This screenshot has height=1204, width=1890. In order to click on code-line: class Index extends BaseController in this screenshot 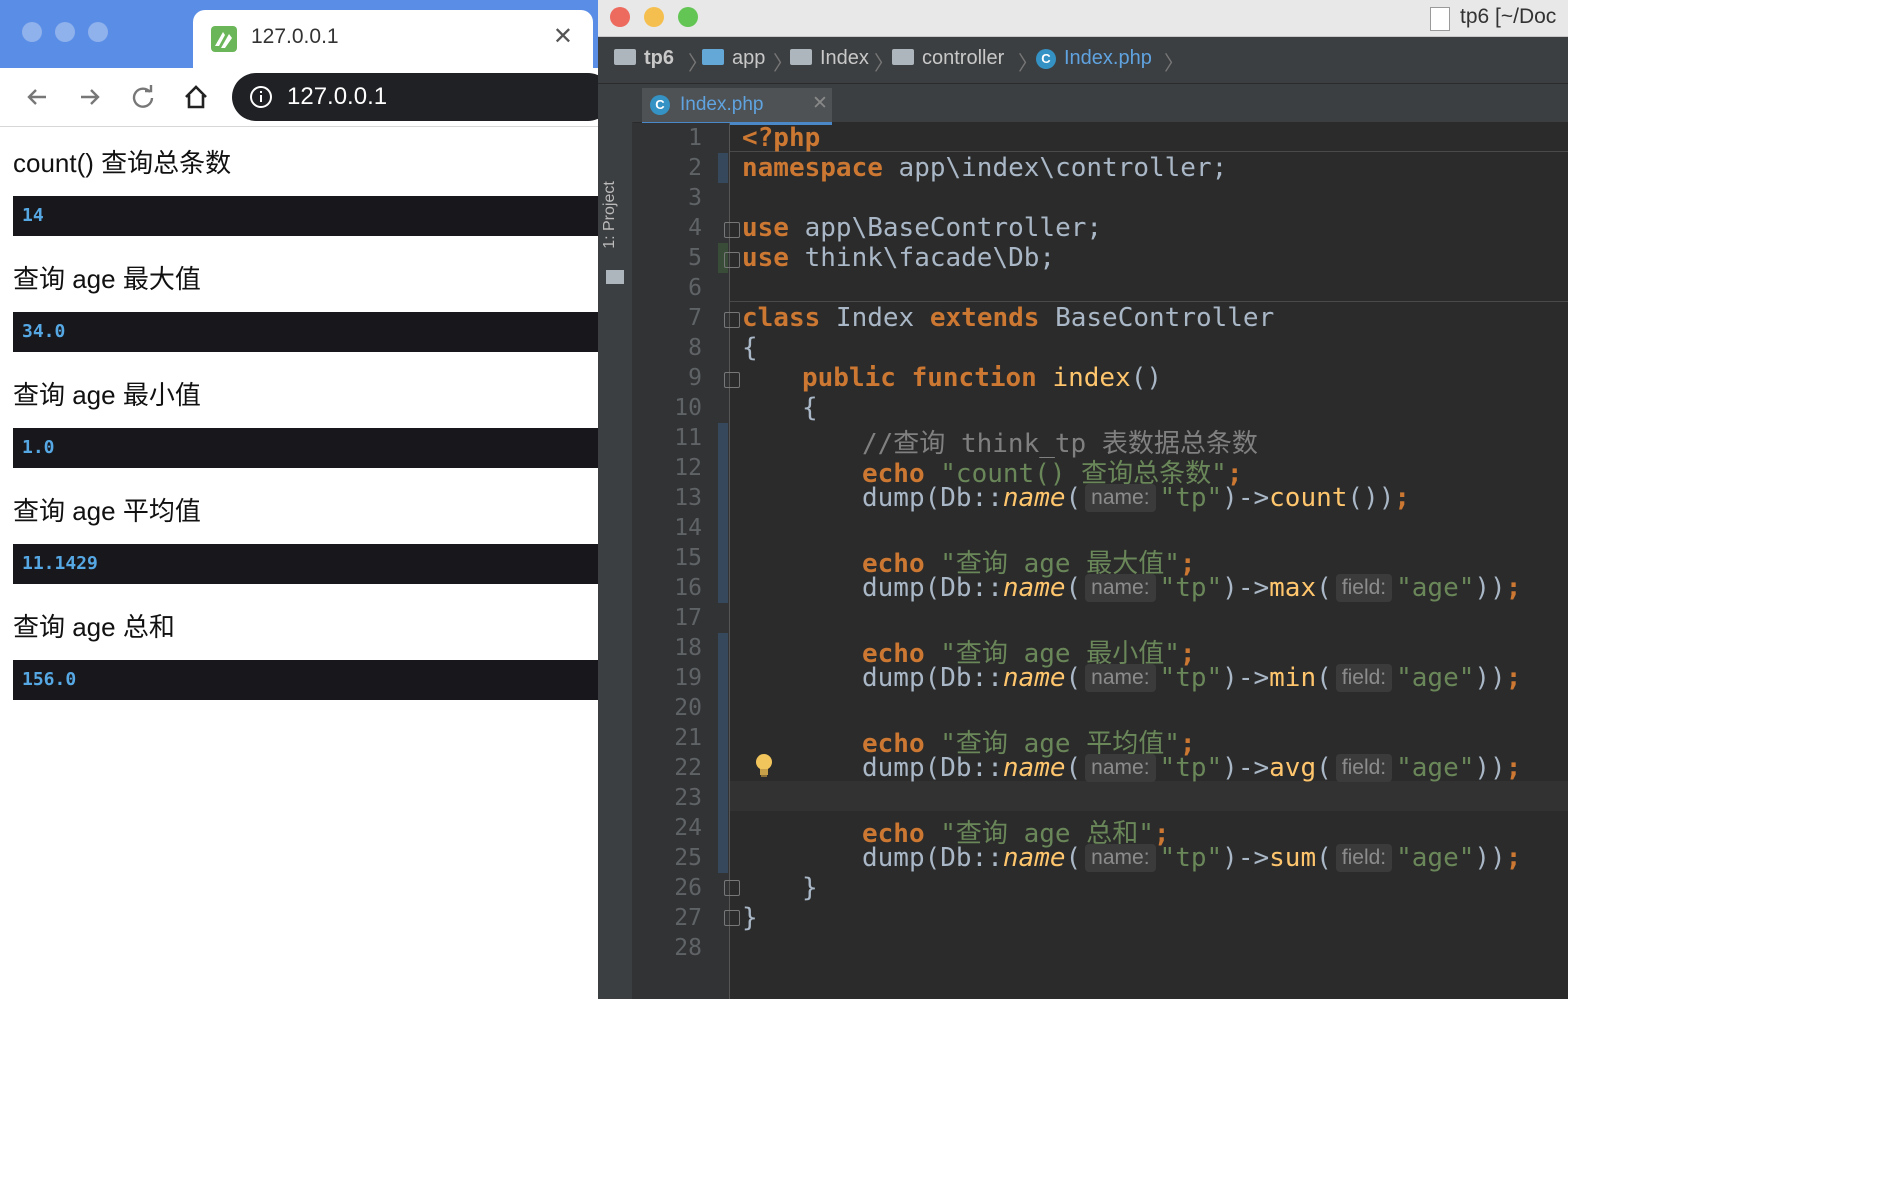, I will do `click(1008, 318)`.